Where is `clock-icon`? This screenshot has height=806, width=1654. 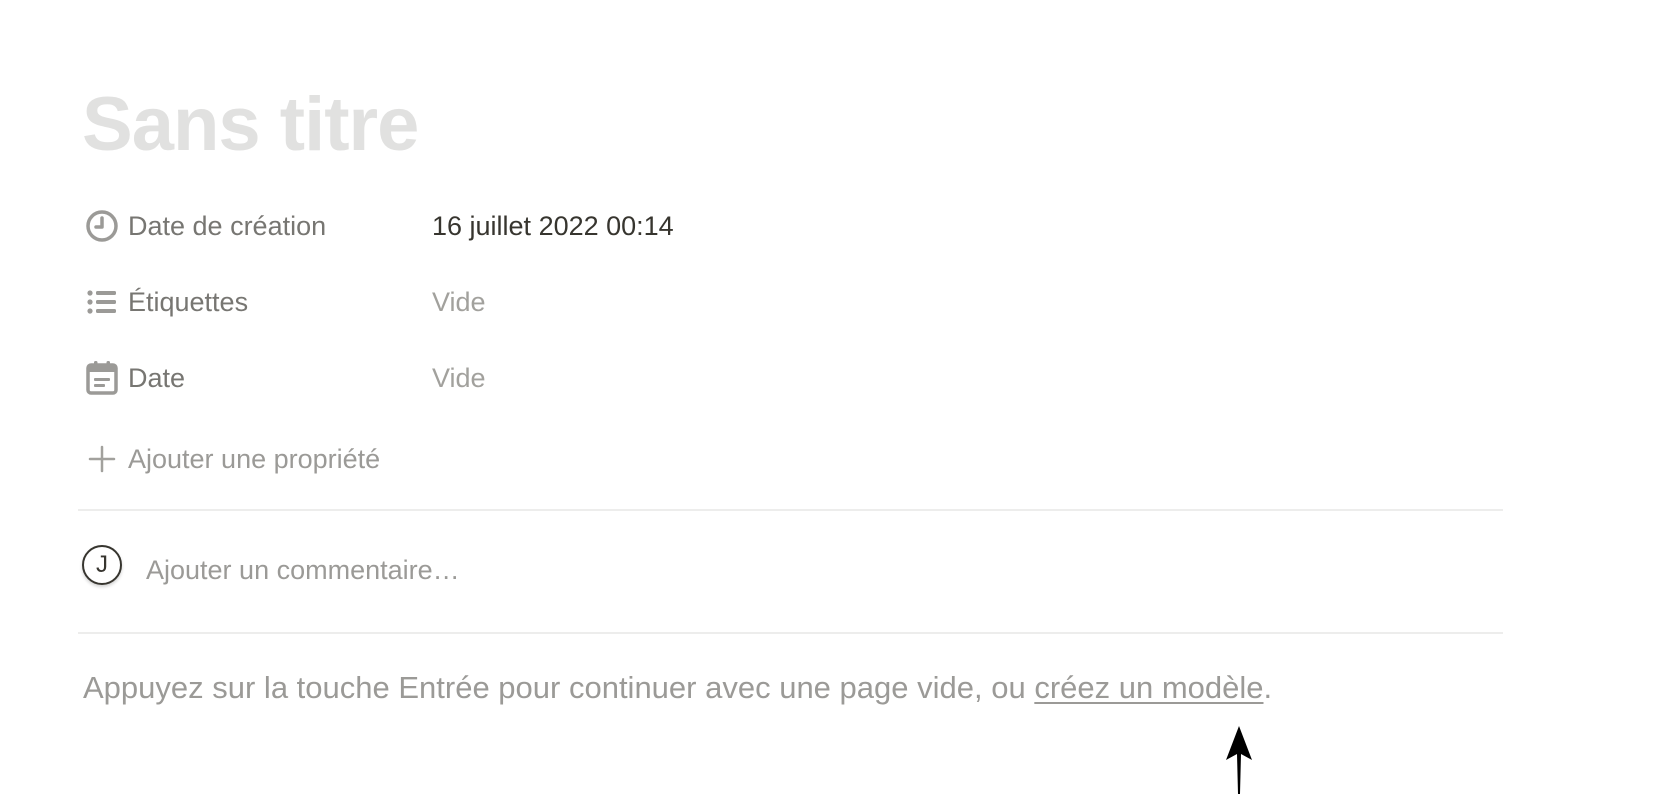
clock-icon is located at coordinates (102, 226).